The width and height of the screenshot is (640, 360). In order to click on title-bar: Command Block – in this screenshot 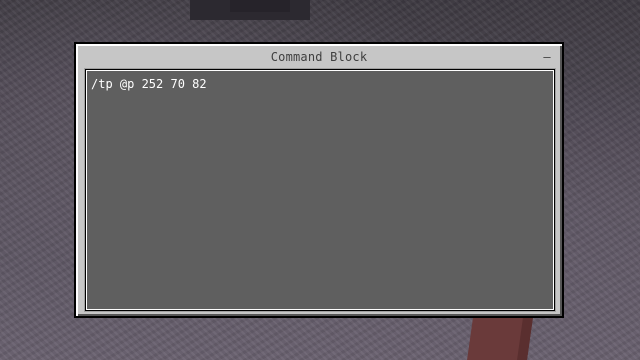, I will do `click(319, 57)`.